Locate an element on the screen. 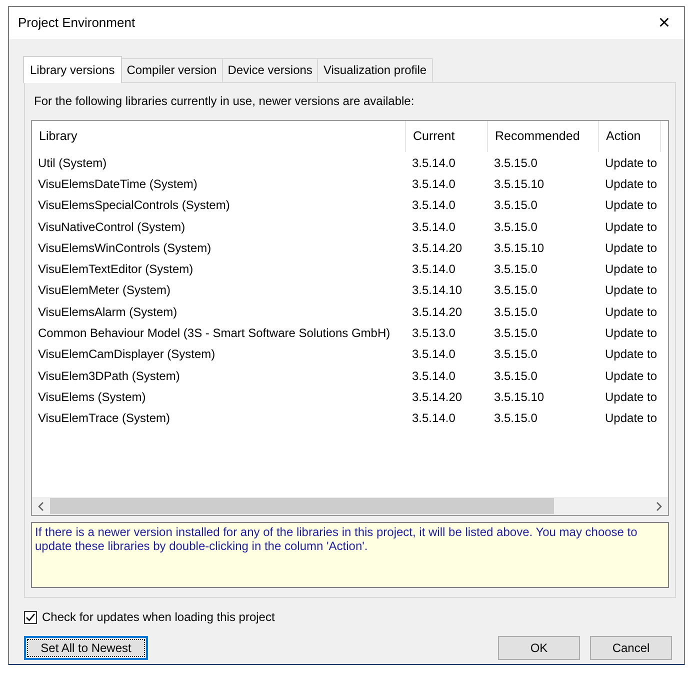 Image resolution: width=692 pixels, height=678 pixels. table-cell-text: 3.5.14.10 is located at coordinates (437, 291).